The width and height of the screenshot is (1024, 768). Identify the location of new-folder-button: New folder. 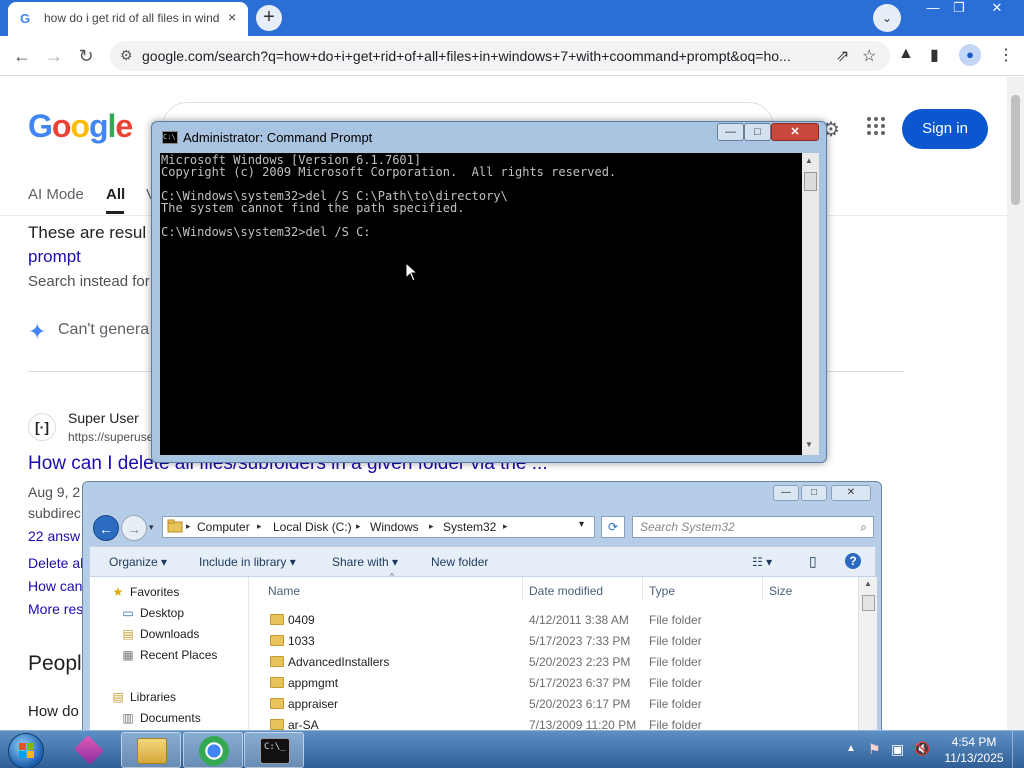
(459, 562).